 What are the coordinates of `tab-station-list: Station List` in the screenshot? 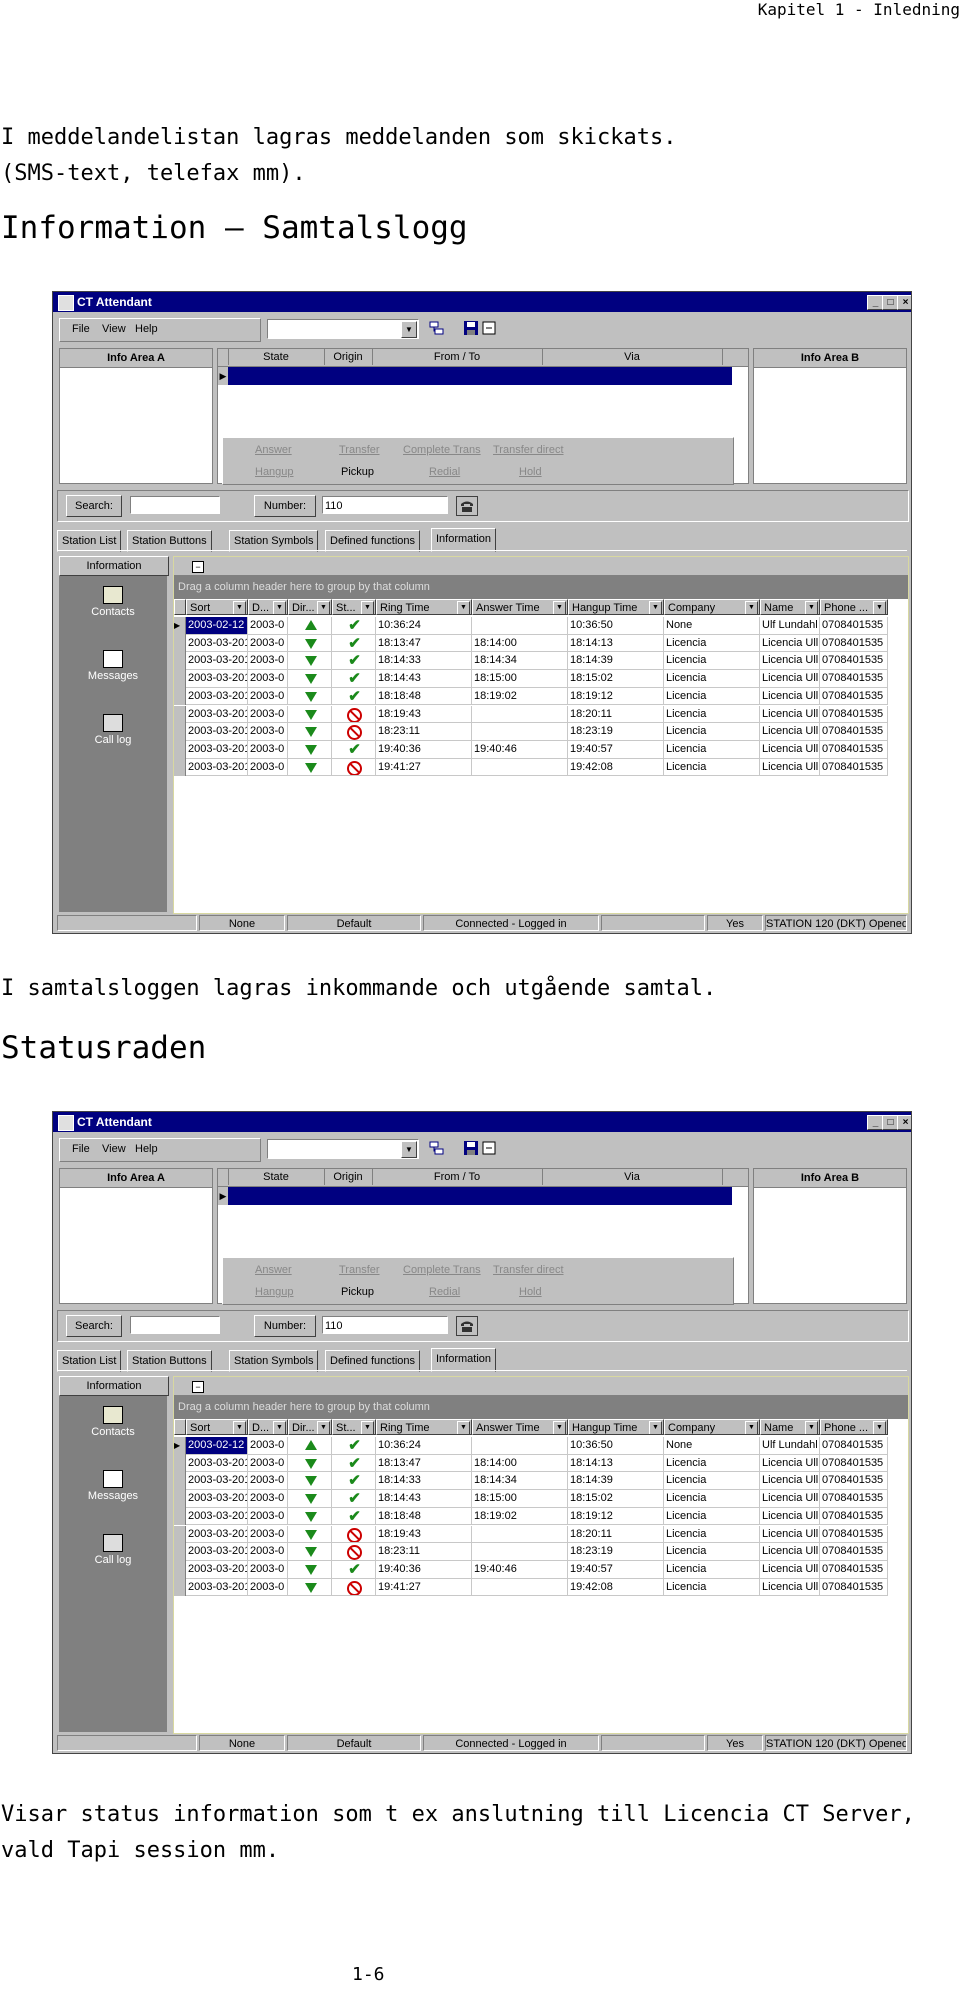 It's located at (89, 541).